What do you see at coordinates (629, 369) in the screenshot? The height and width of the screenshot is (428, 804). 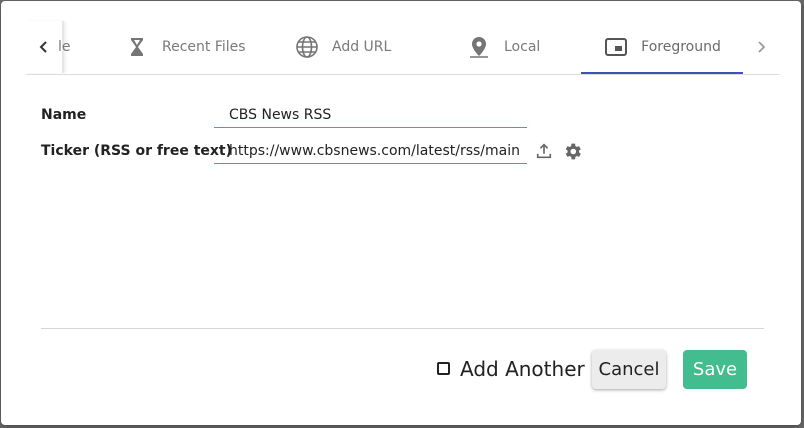 I see `cancel-button: Cancel` at bounding box center [629, 369].